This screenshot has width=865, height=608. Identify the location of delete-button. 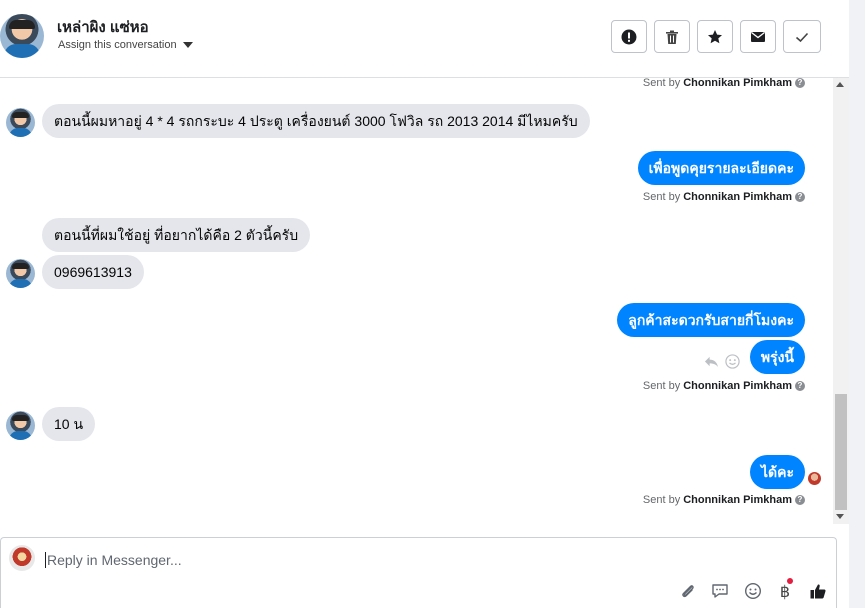
(672, 36).